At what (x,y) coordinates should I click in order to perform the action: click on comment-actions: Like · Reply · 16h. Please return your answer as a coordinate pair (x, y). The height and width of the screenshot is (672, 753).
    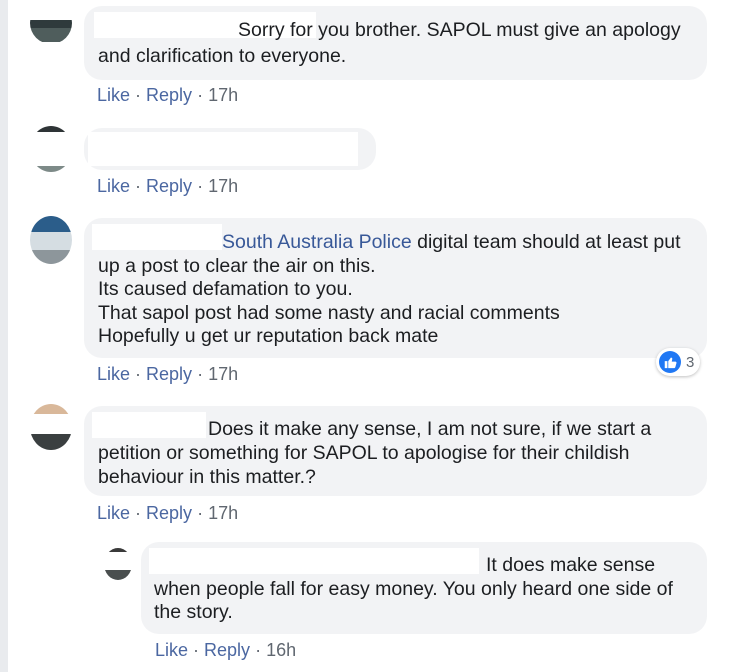
    Looking at the image, I should click on (225, 650).